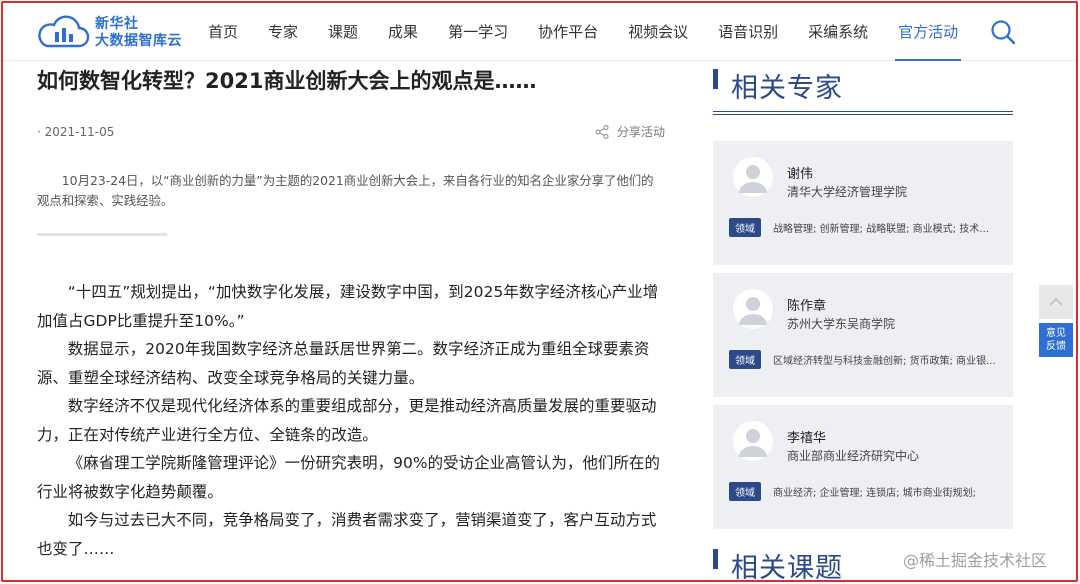 The width and height of the screenshot is (1080, 584). Describe the element at coordinates (640, 132) in the screenshot. I see `share-label: 分享活动` at that location.